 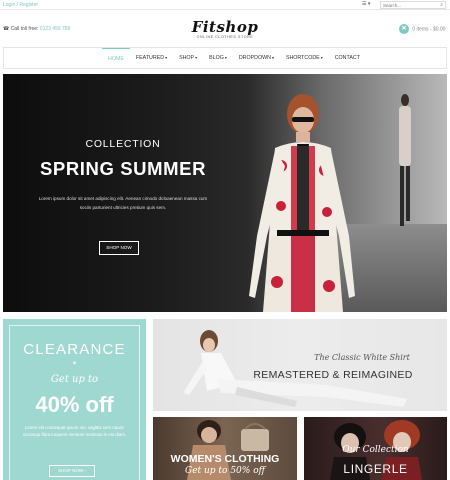 I want to click on phone-contact: ☎ Call toll free: 0123 456 789, so click(x=36, y=29).